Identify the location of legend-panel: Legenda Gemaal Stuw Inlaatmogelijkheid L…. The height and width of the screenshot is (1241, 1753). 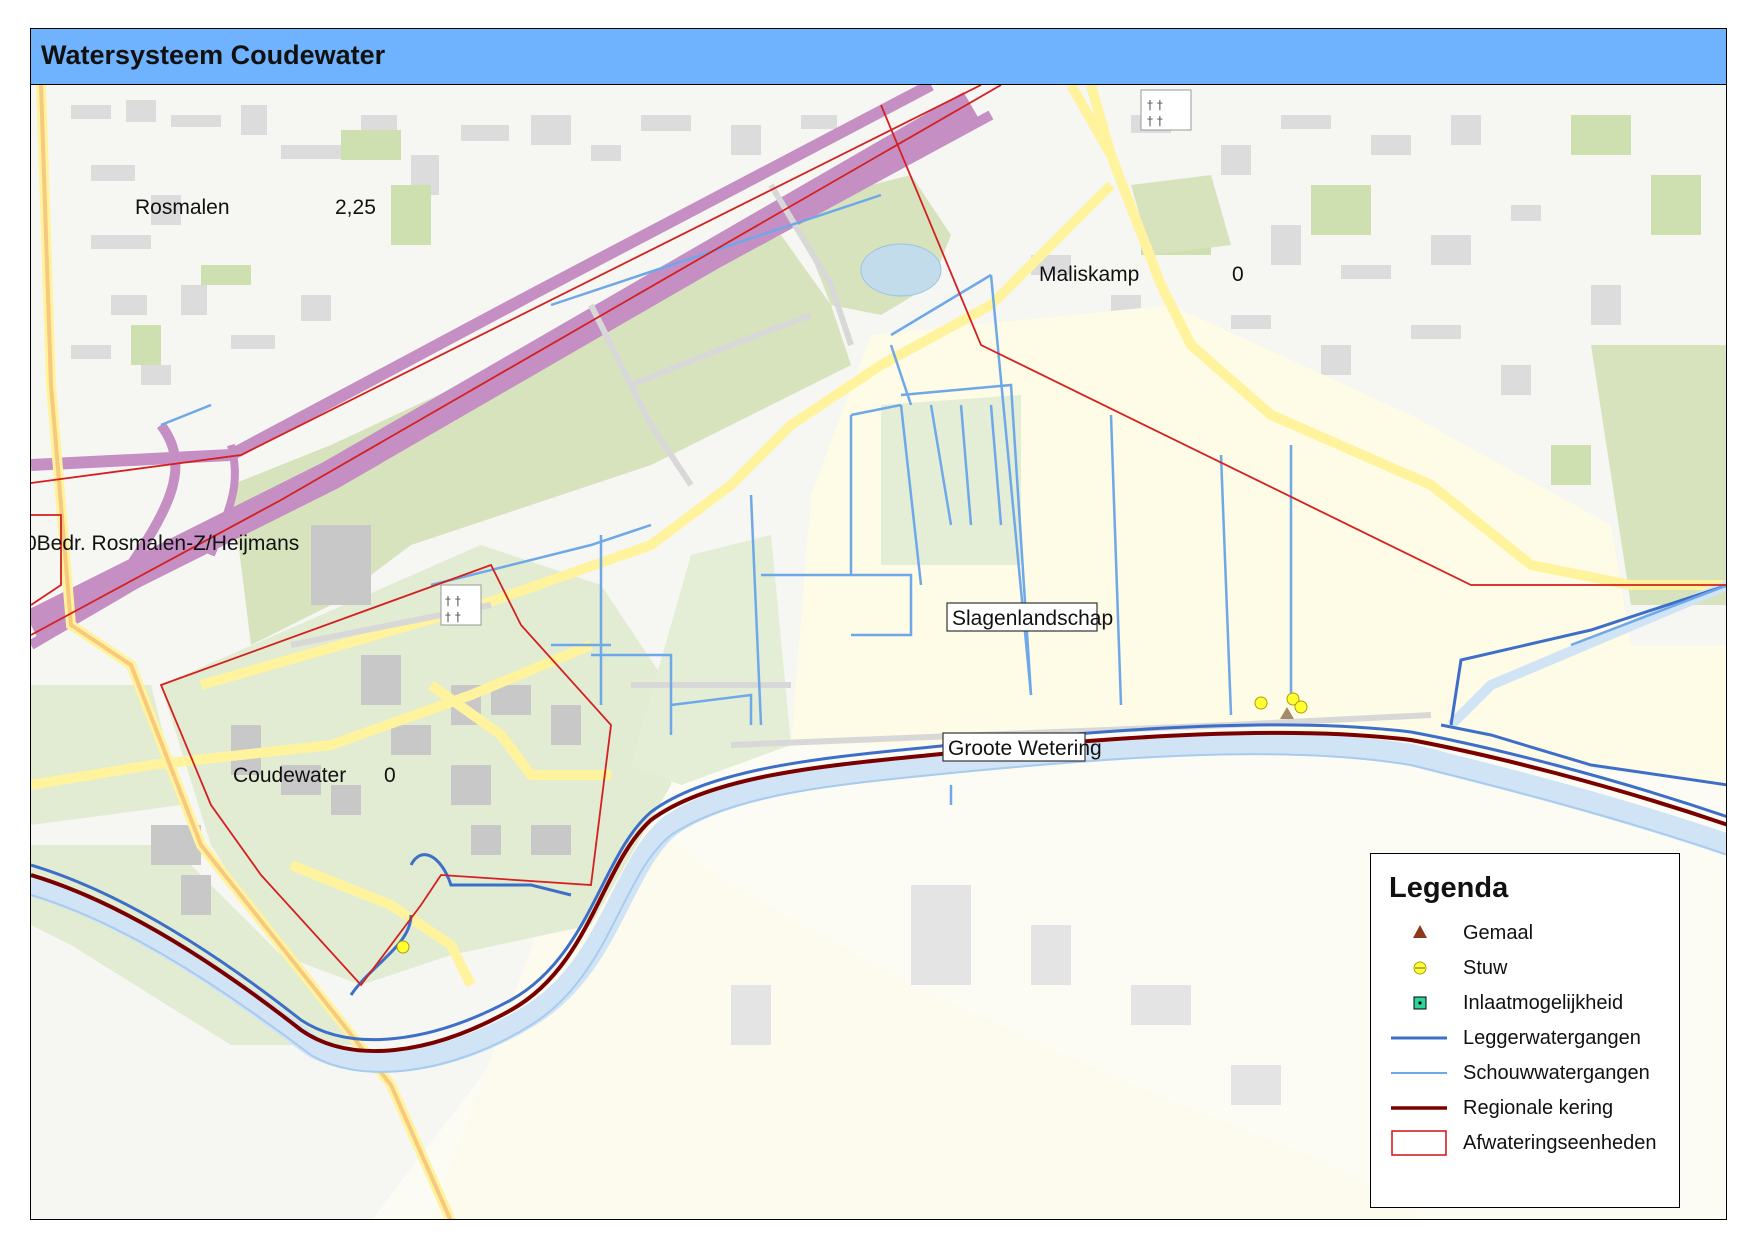
(1525, 1030).